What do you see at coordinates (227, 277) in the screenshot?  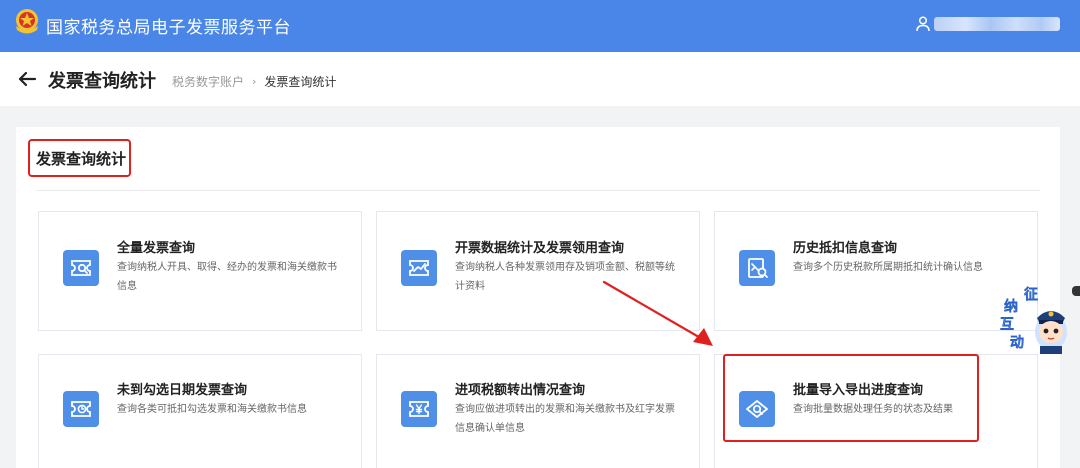 I see `card-description: 查询纳税人开具、取得、经办的发票和海关缴款书信息` at bounding box center [227, 277].